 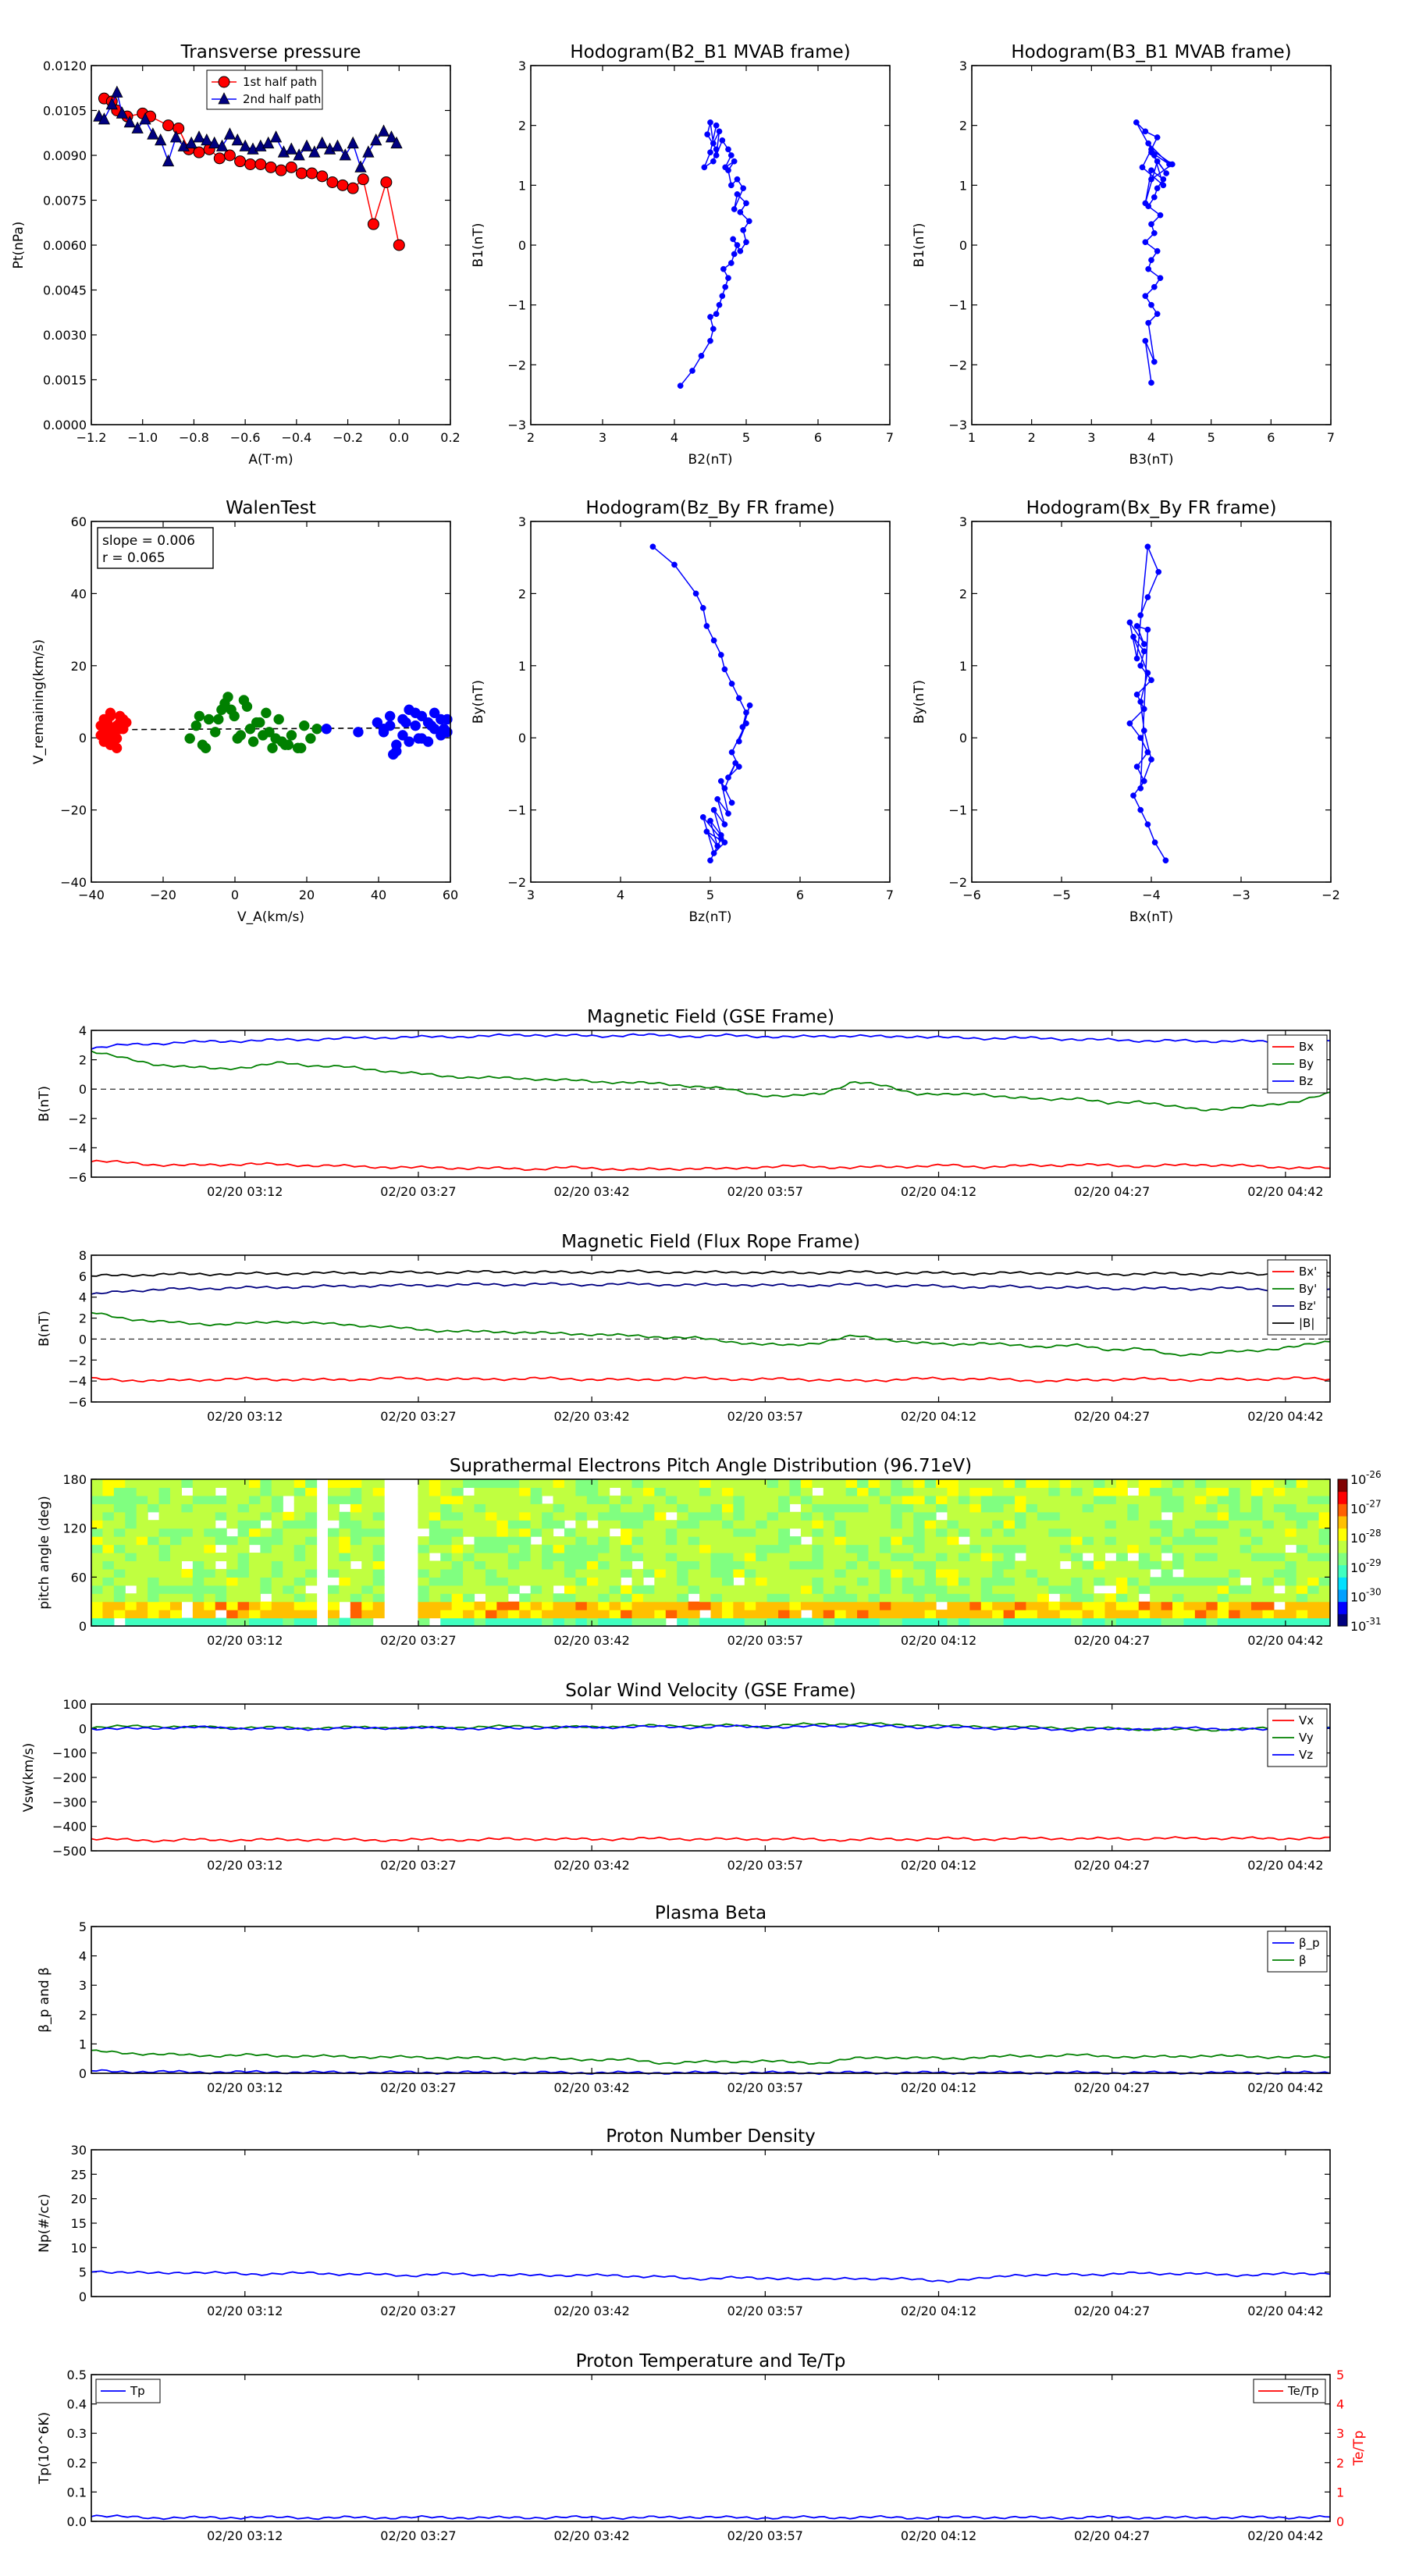 What do you see at coordinates (1343, 1486) in the screenshot?
I see `colorbar-segment` at bounding box center [1343, 1486].